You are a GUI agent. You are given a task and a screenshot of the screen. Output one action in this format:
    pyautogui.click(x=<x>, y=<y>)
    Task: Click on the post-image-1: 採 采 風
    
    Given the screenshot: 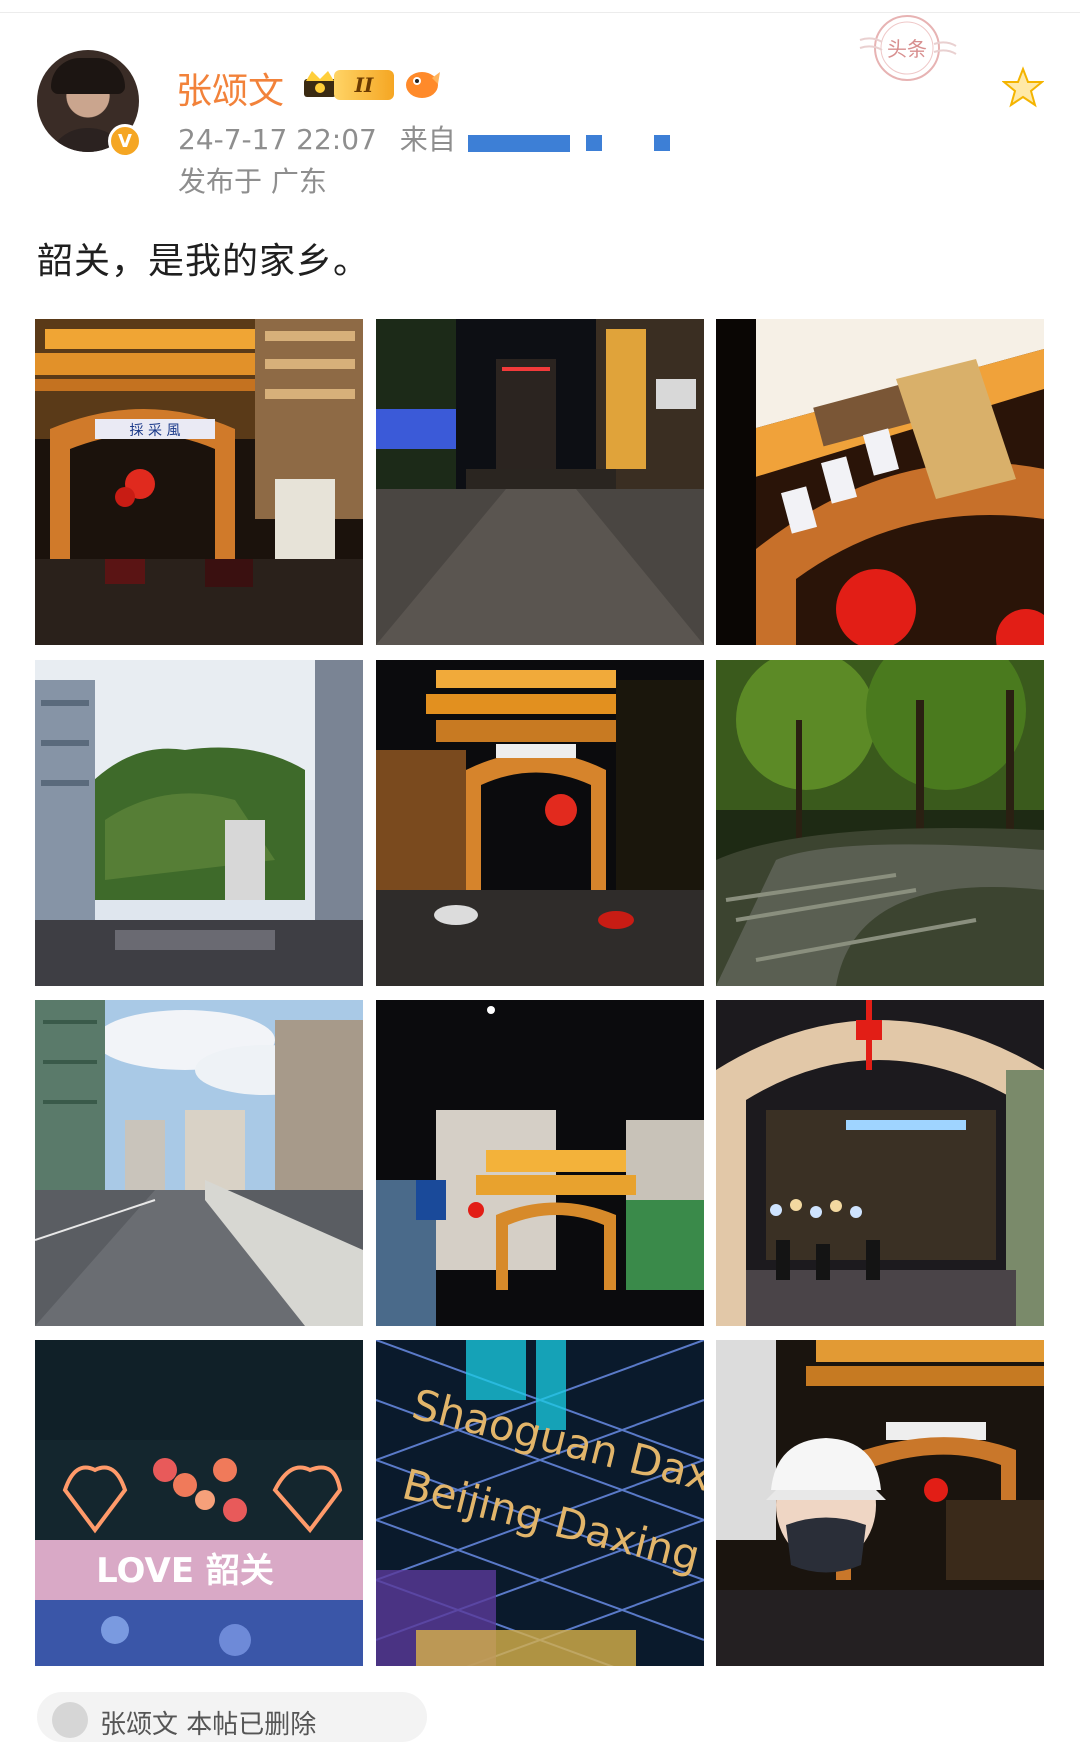 What is the action you would take?
    pyautogui.click(x=199, y=482)
    